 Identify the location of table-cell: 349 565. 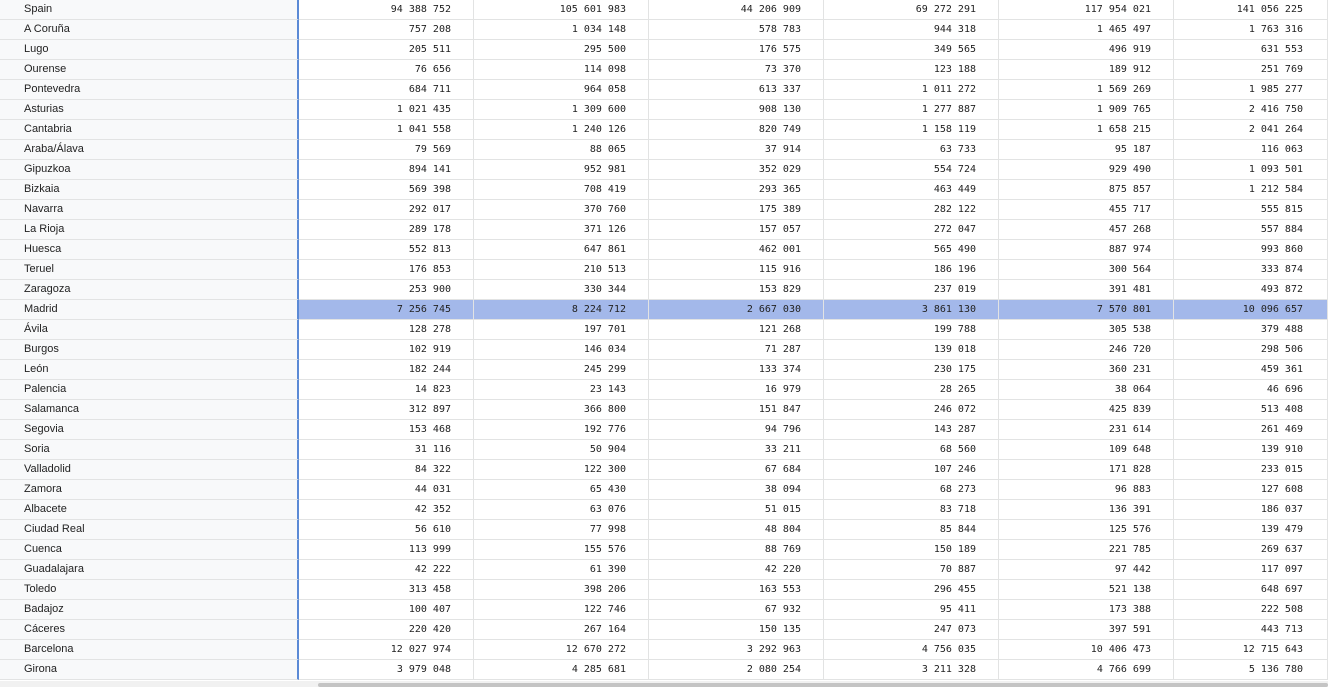
(911, 50).